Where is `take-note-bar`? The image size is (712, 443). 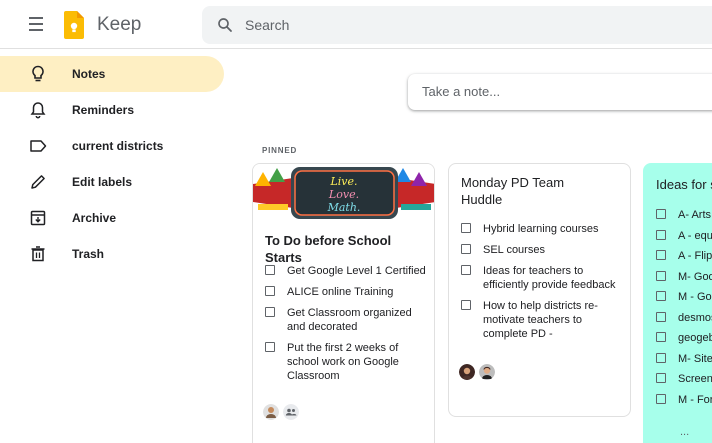 take-note-bar is located at coordinates (560, 92).